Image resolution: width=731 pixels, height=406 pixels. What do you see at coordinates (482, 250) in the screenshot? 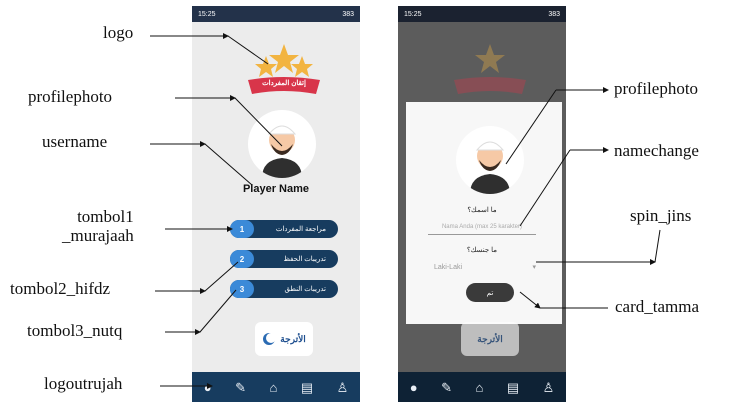
I see `gender-label: ما جنسك؟` at bounding box center [482, 250].